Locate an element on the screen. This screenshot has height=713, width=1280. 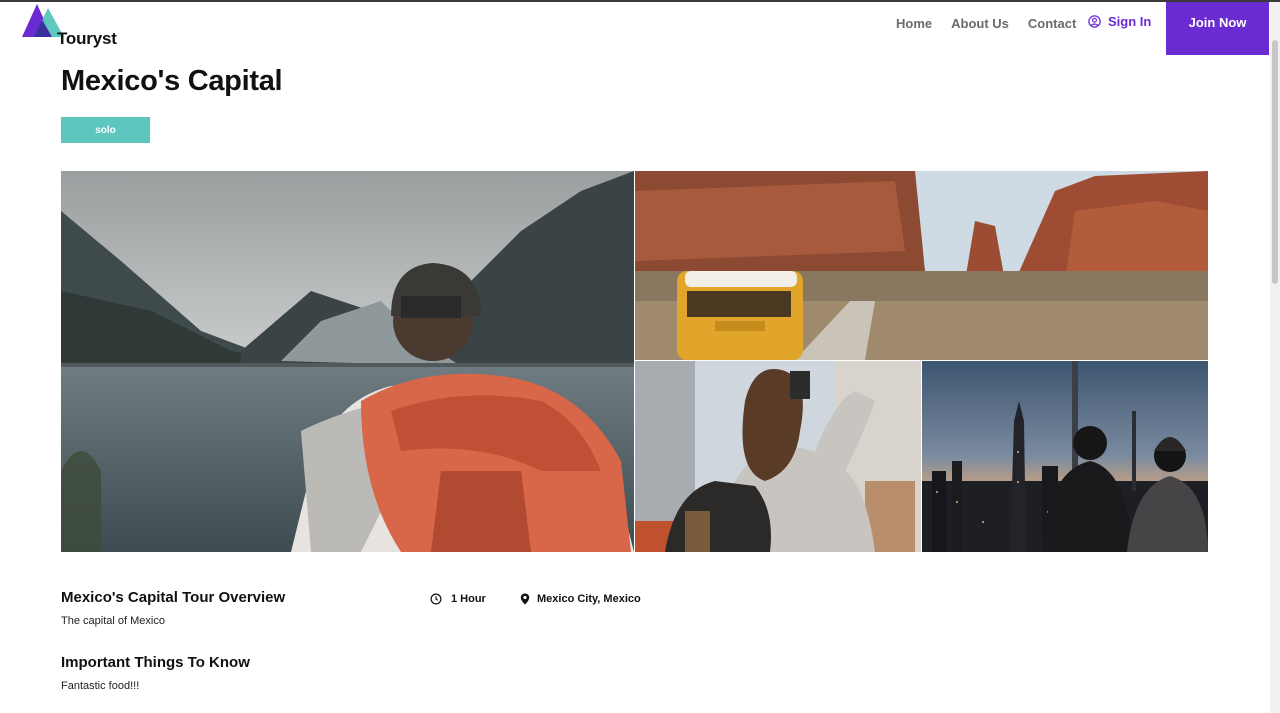
camper-van-desert-photo is located at coordinates (921, 265).